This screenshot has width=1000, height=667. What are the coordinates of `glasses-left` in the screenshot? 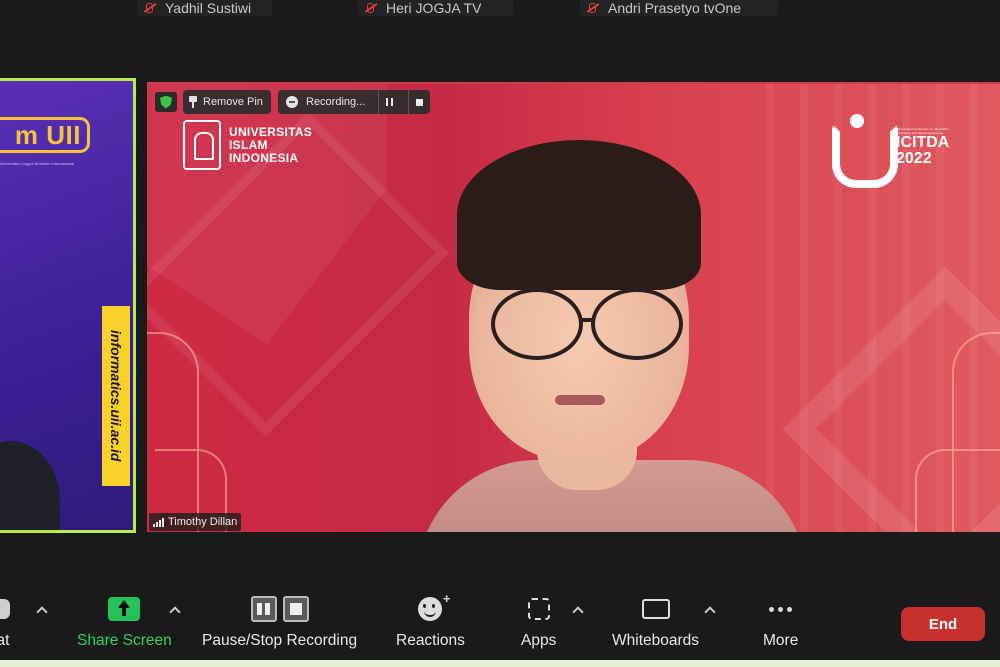 It's located at (537, 324).